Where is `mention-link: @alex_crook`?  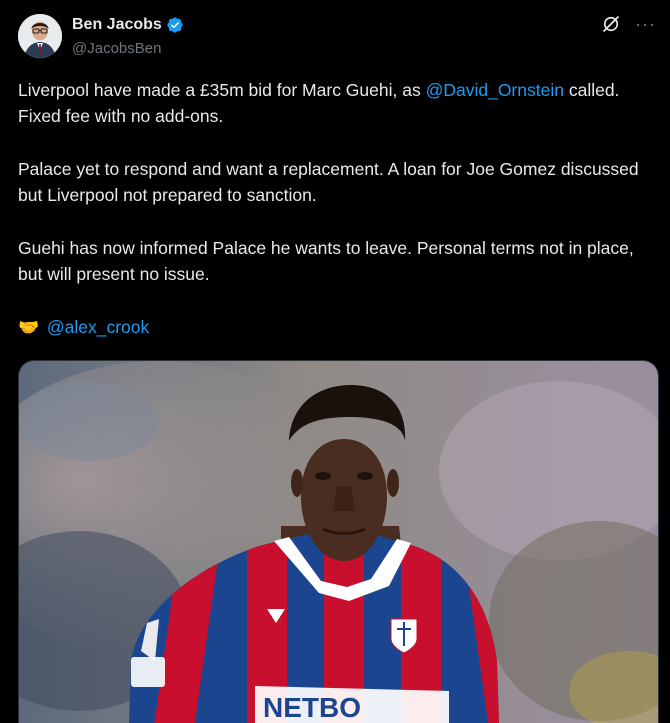
mention-link: @alex_crook is located at coordinates (98, 327).